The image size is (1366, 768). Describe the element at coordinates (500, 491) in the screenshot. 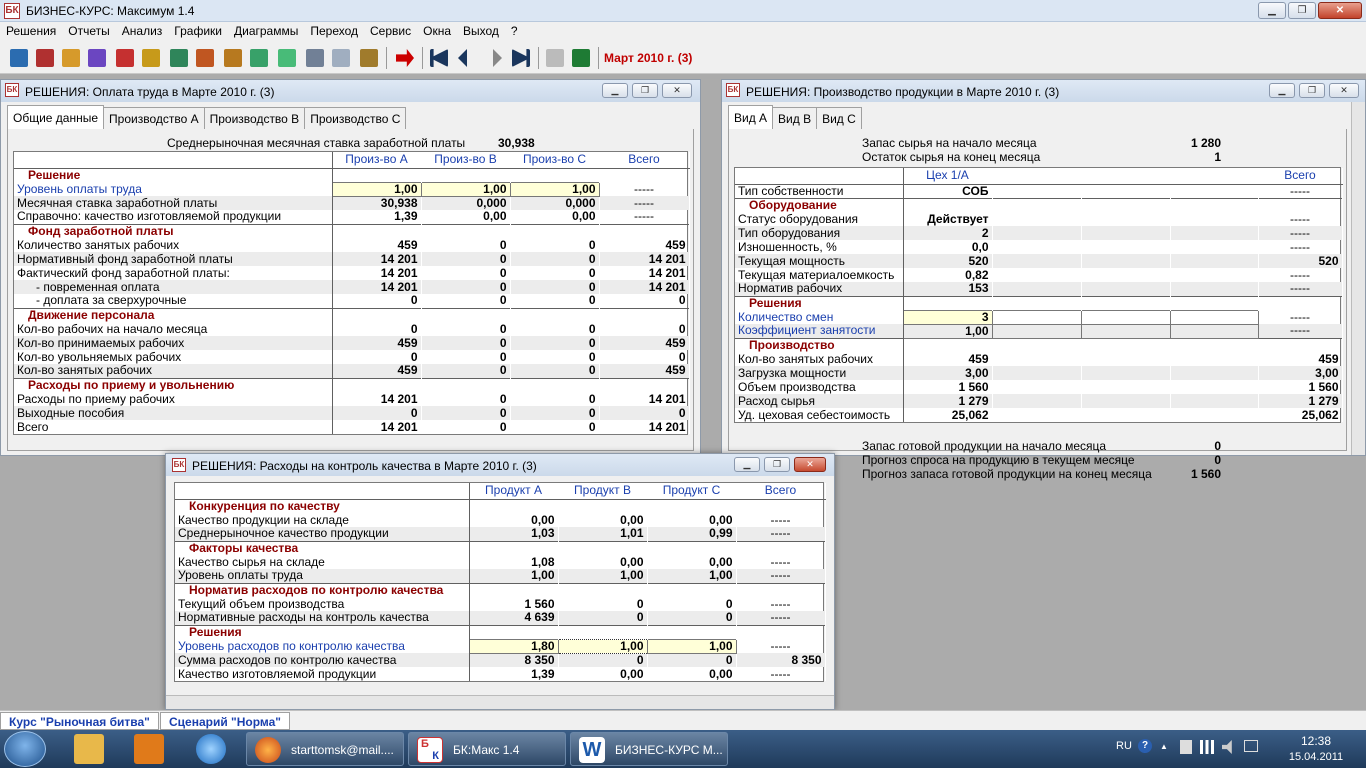

I see `w3-header-row: Продукт А Продукт В Продукт С Всего` at that location.